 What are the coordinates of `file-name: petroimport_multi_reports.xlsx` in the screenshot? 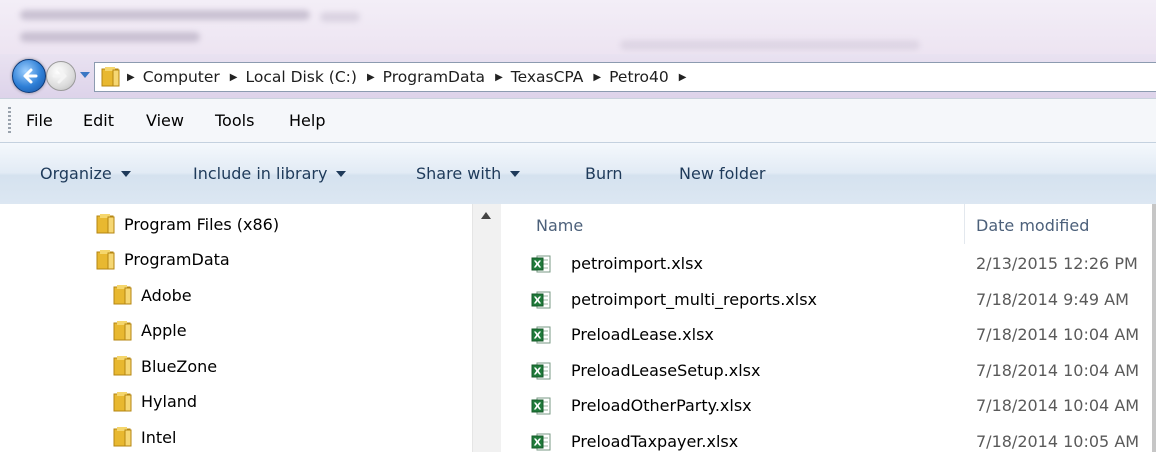 It's located at (694, 299).